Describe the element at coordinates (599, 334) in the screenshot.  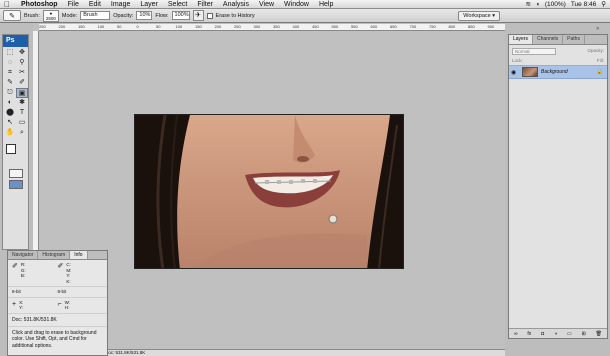
I see `trash-icon: 🗑` at that location.